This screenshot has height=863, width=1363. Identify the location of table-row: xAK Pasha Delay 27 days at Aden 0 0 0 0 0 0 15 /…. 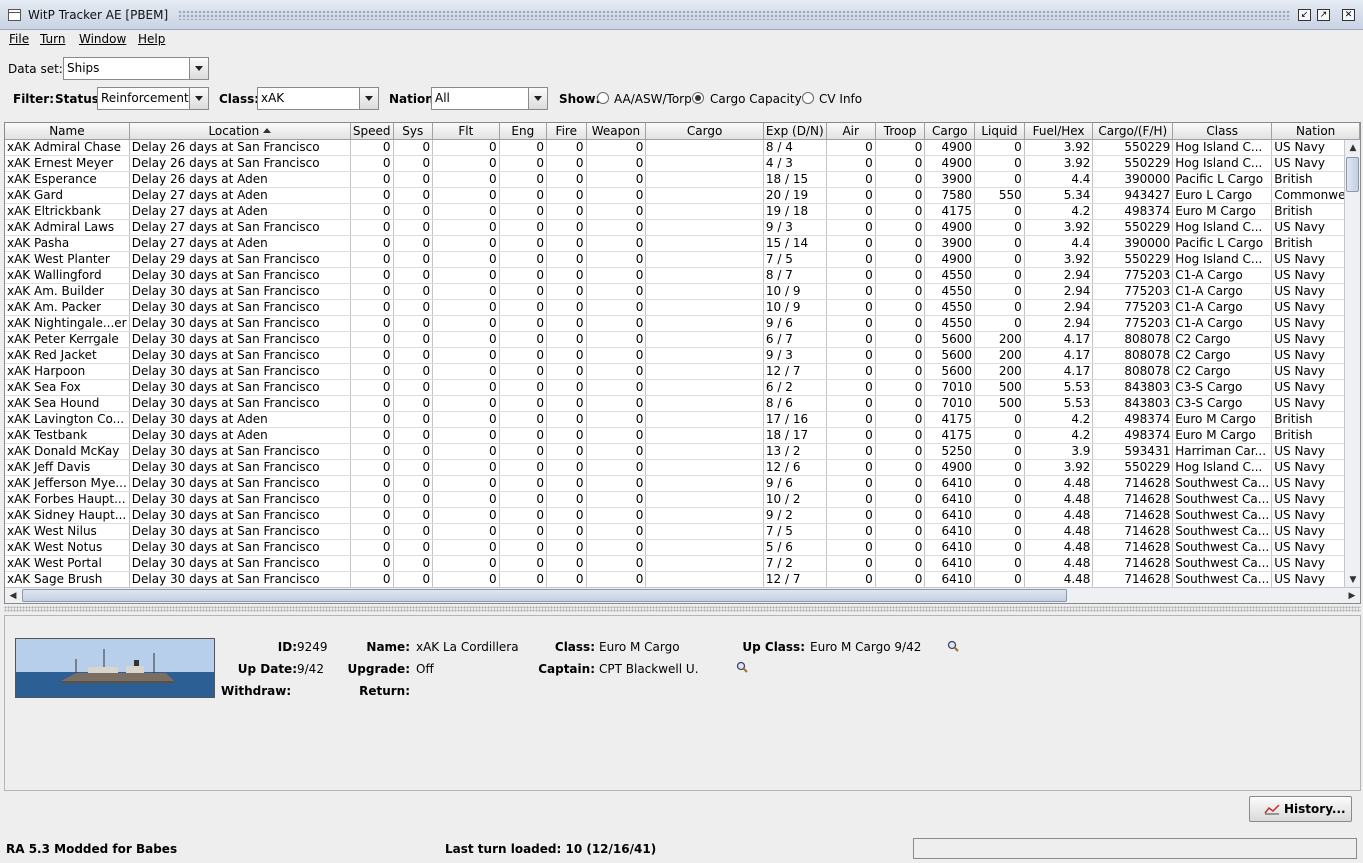
(682, 243).